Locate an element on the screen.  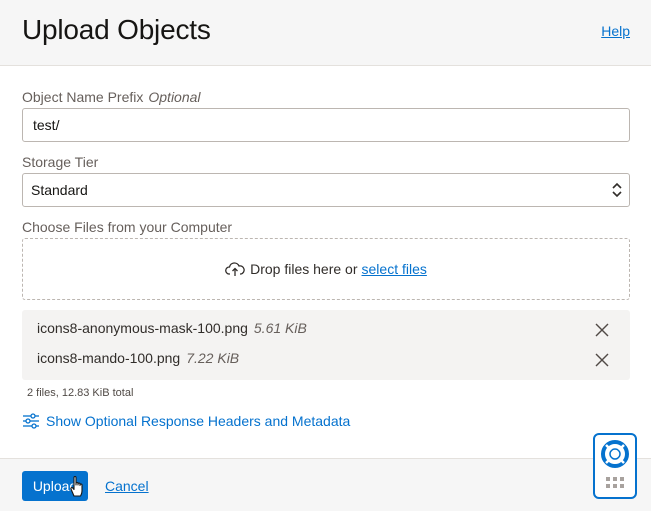
file-size: 7.22 KiB is located at coordinates (213, 358).